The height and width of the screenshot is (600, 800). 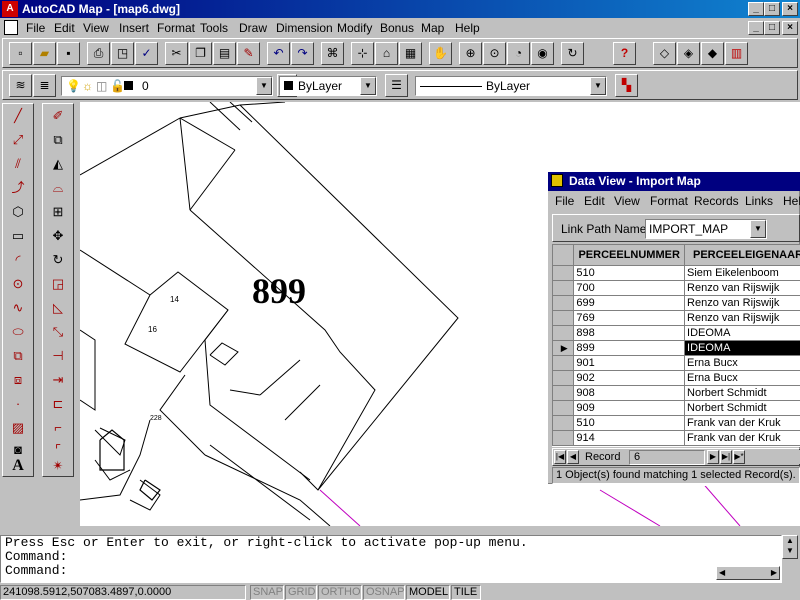 What do you see at coordinates (58, 467) in the screenshot?
I see `explode-icon: ✴` at bounding box center [58, 467].